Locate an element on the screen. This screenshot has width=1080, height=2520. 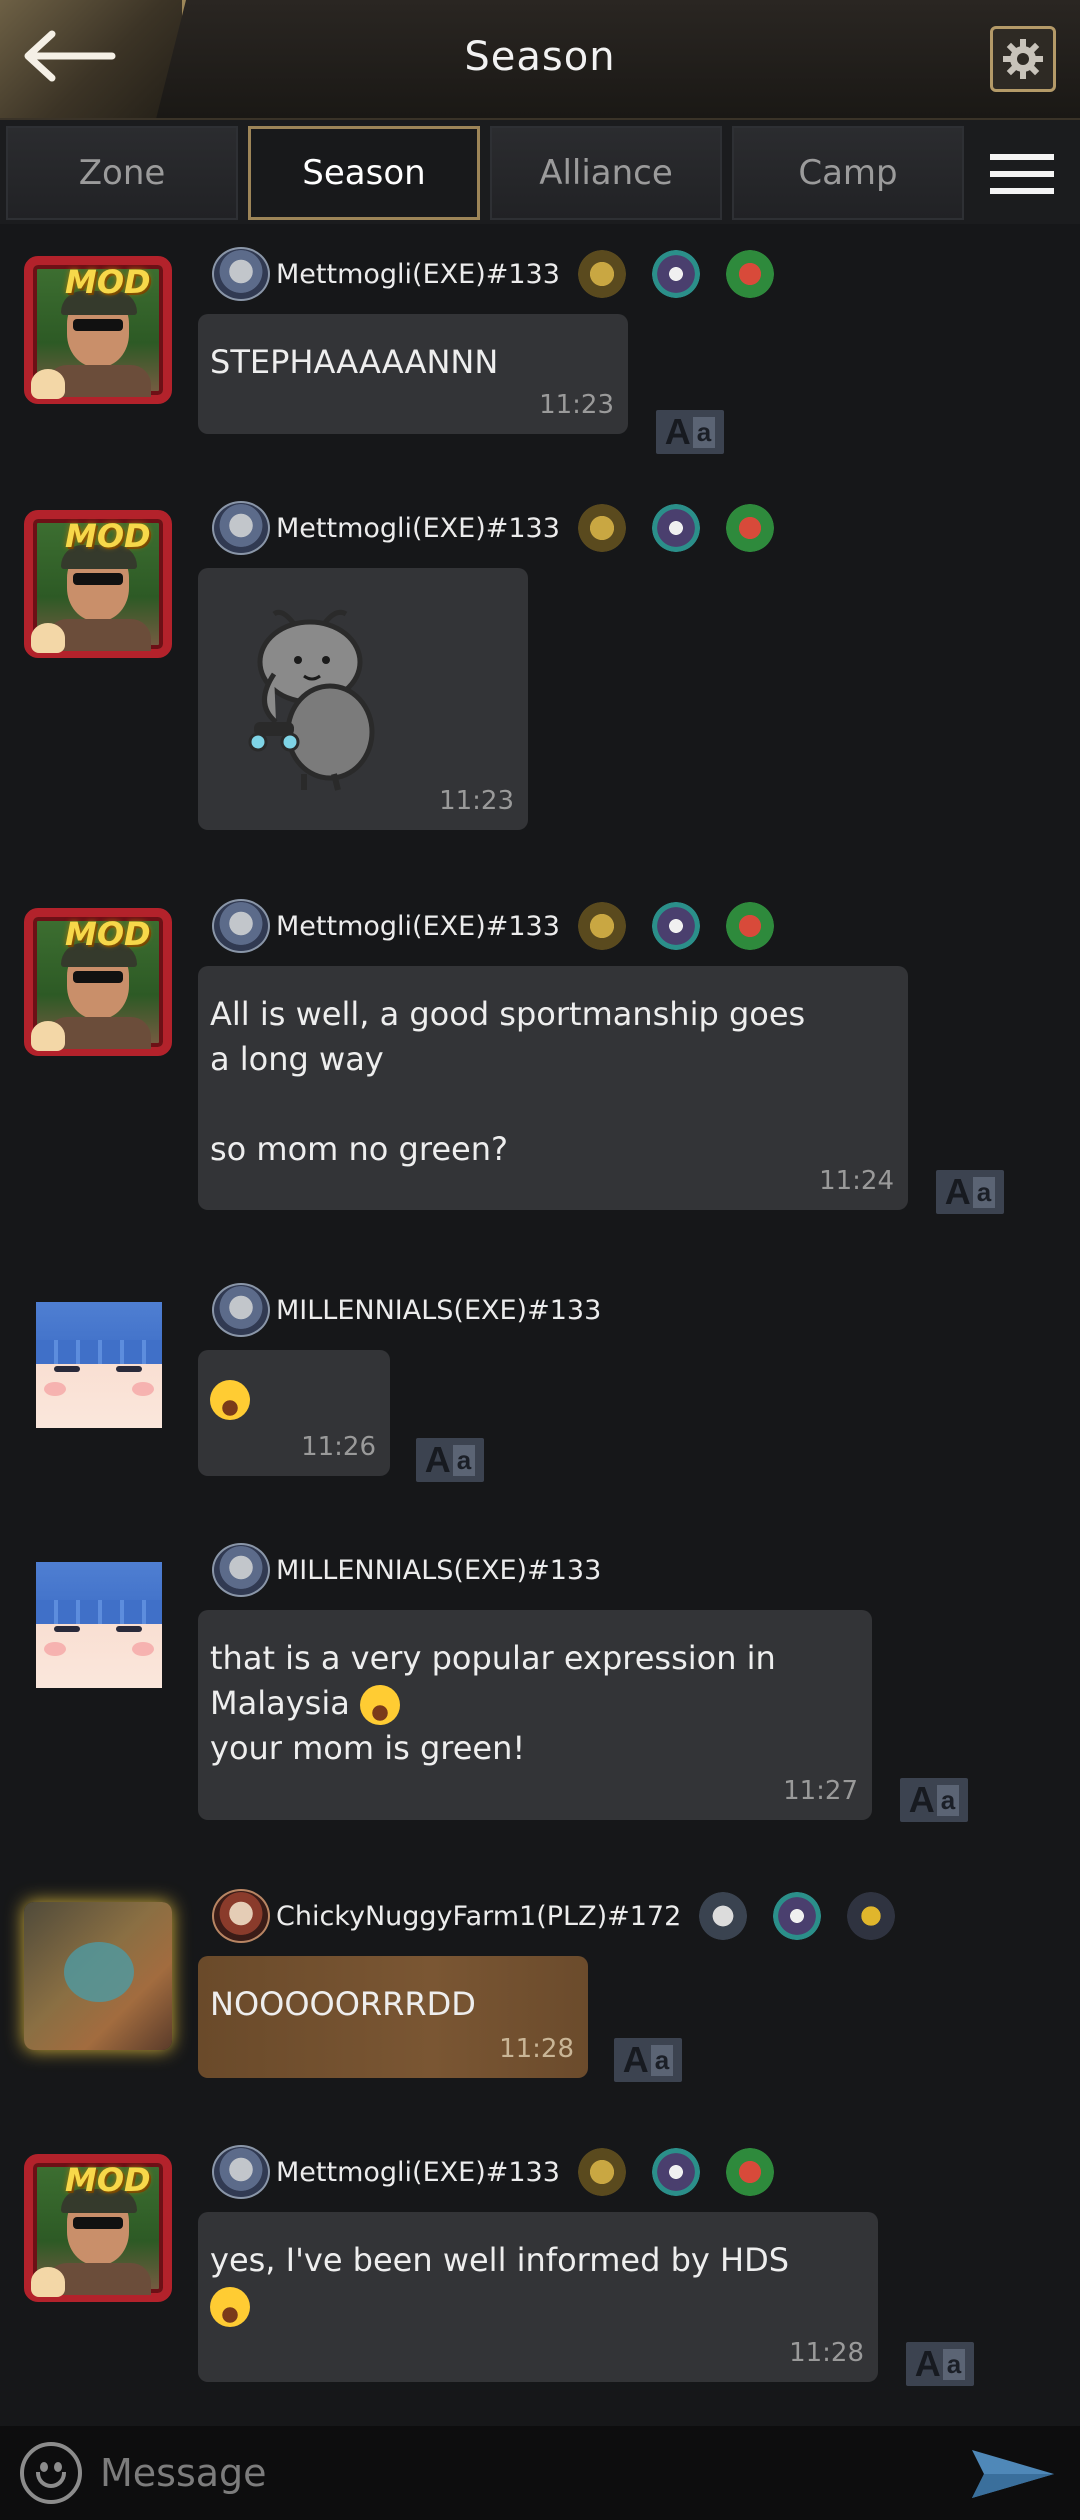
message-text-line: that is a very popular expression in is located at coordinates (493, 1658).